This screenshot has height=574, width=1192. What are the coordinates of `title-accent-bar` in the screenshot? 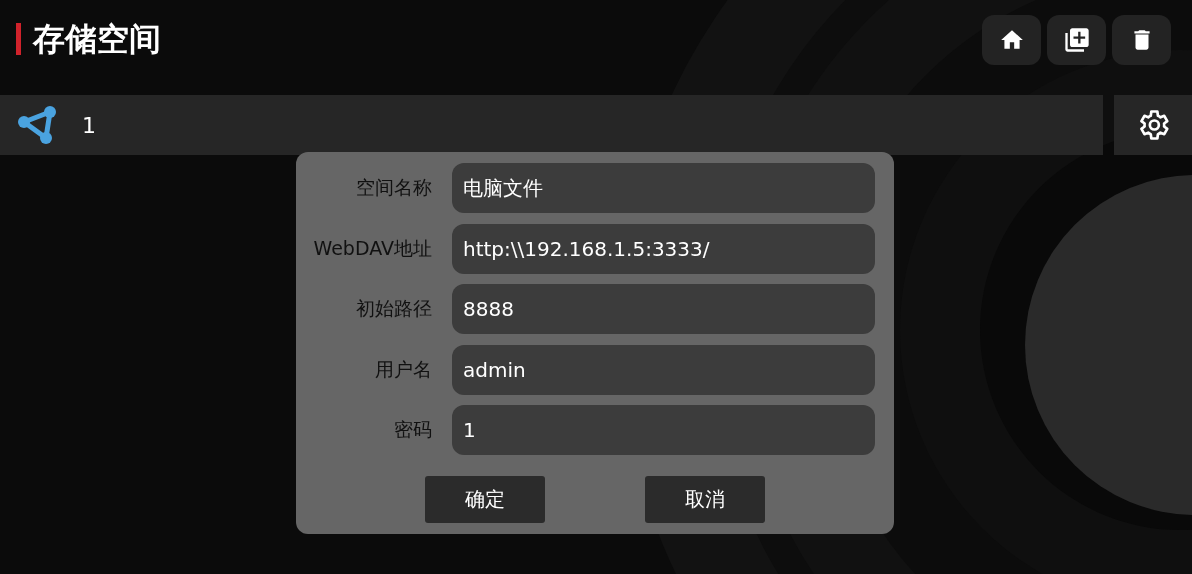 It's located at (18, 39).